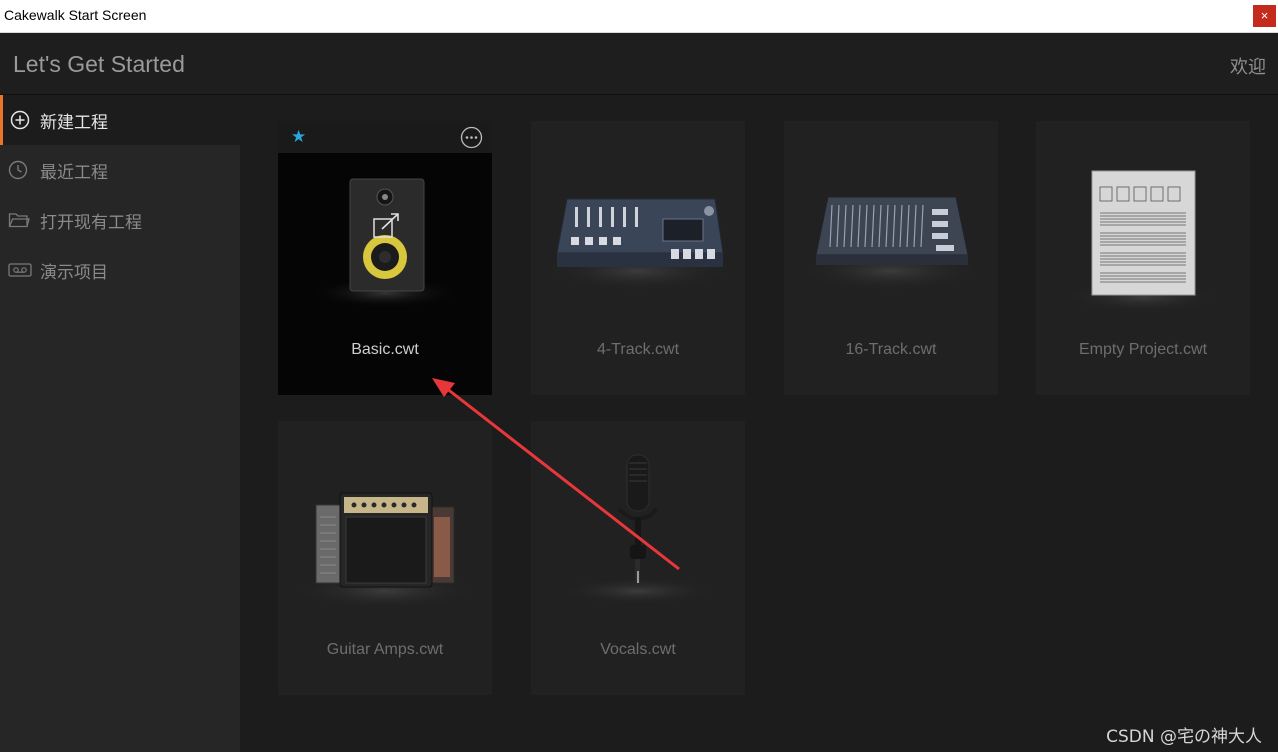 The height and width of the screenshot is (752, 1278). Describe the element at coordinates (120, 270) in the screenshot. I see `sidebar-item-demo-projects: 演示项目` at that location.